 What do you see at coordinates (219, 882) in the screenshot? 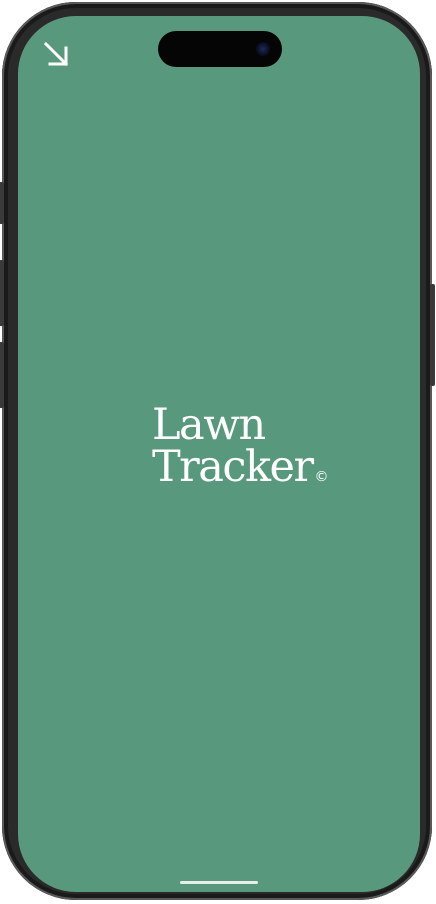
I see `home-indicator` at bounding box center [219, 882].